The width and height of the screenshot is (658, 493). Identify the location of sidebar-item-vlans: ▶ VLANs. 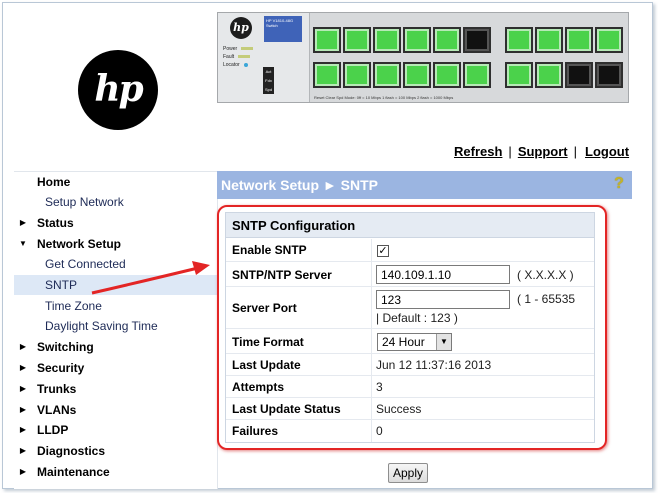
(115, 410).